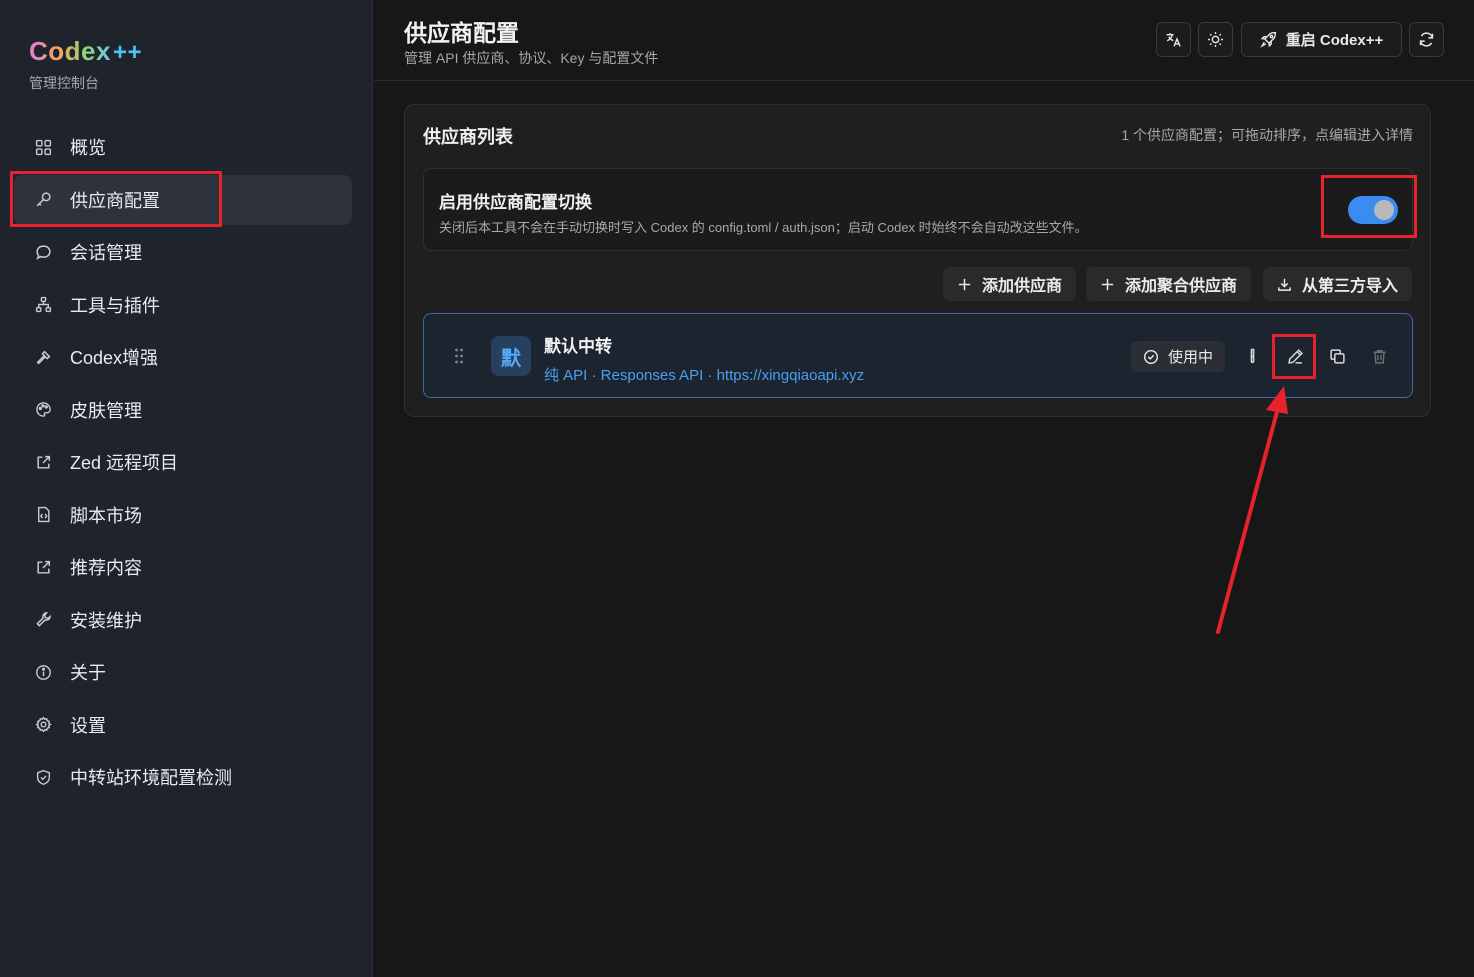  What do you see at coordinates (1379, 356) in the screenshot?
I see `trash-icon` at bounding box center [1379, 356].